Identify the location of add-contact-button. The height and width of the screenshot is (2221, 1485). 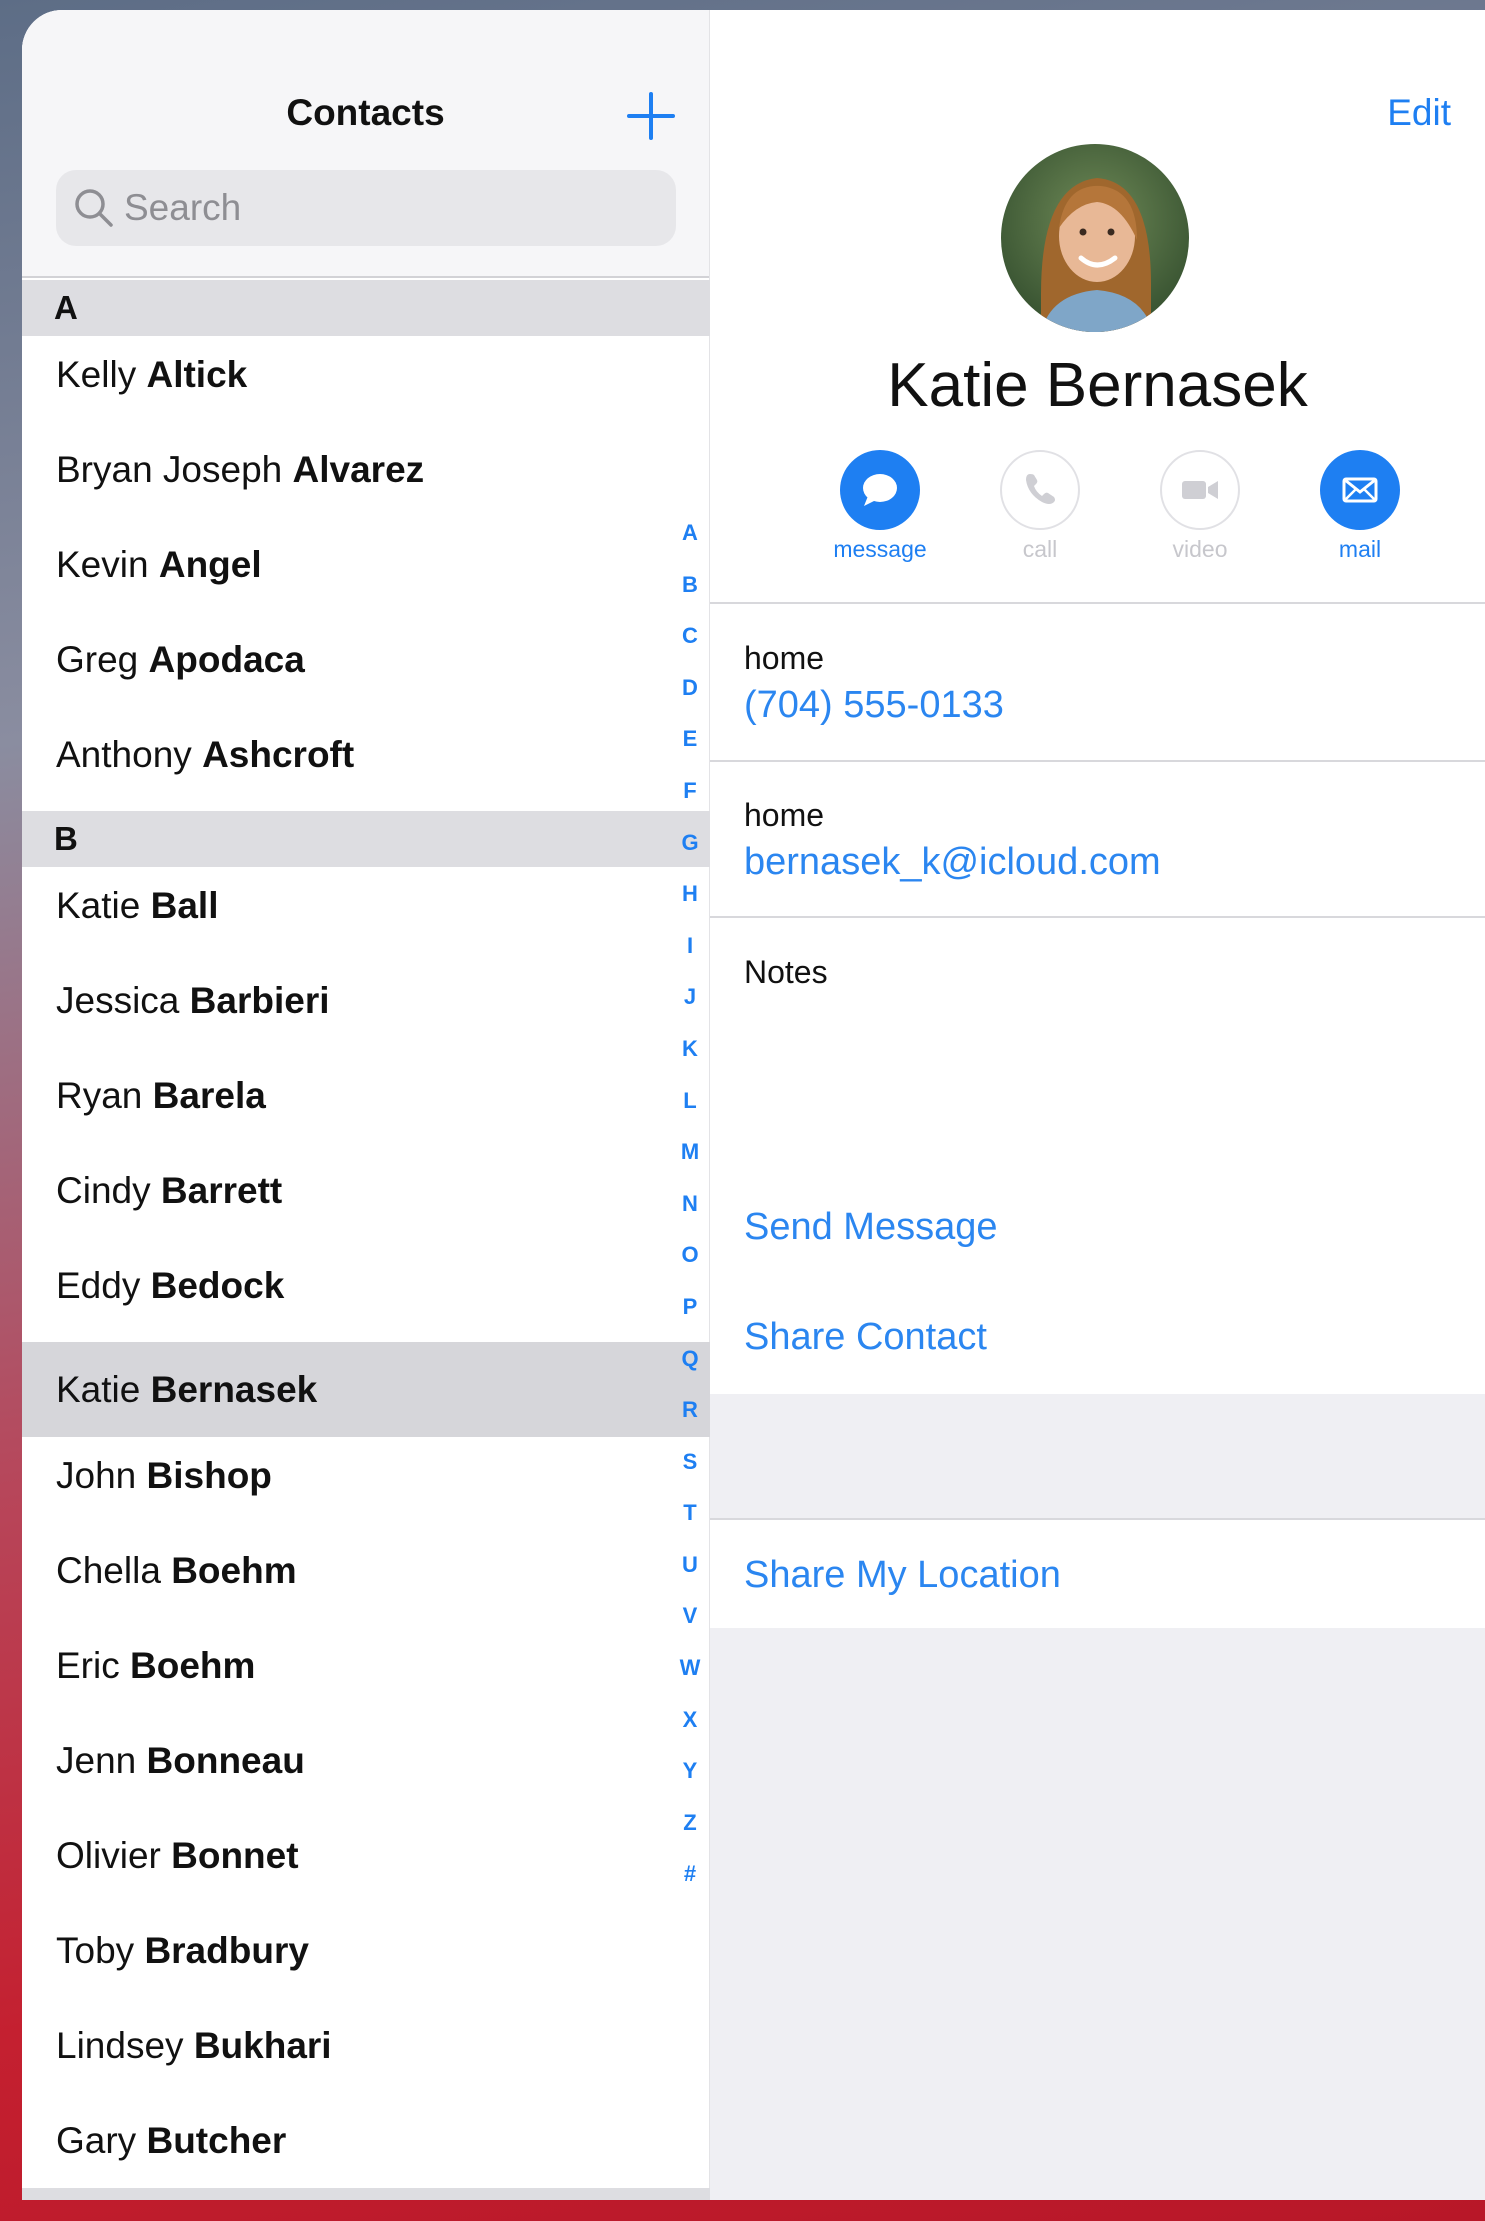
(651, 116).